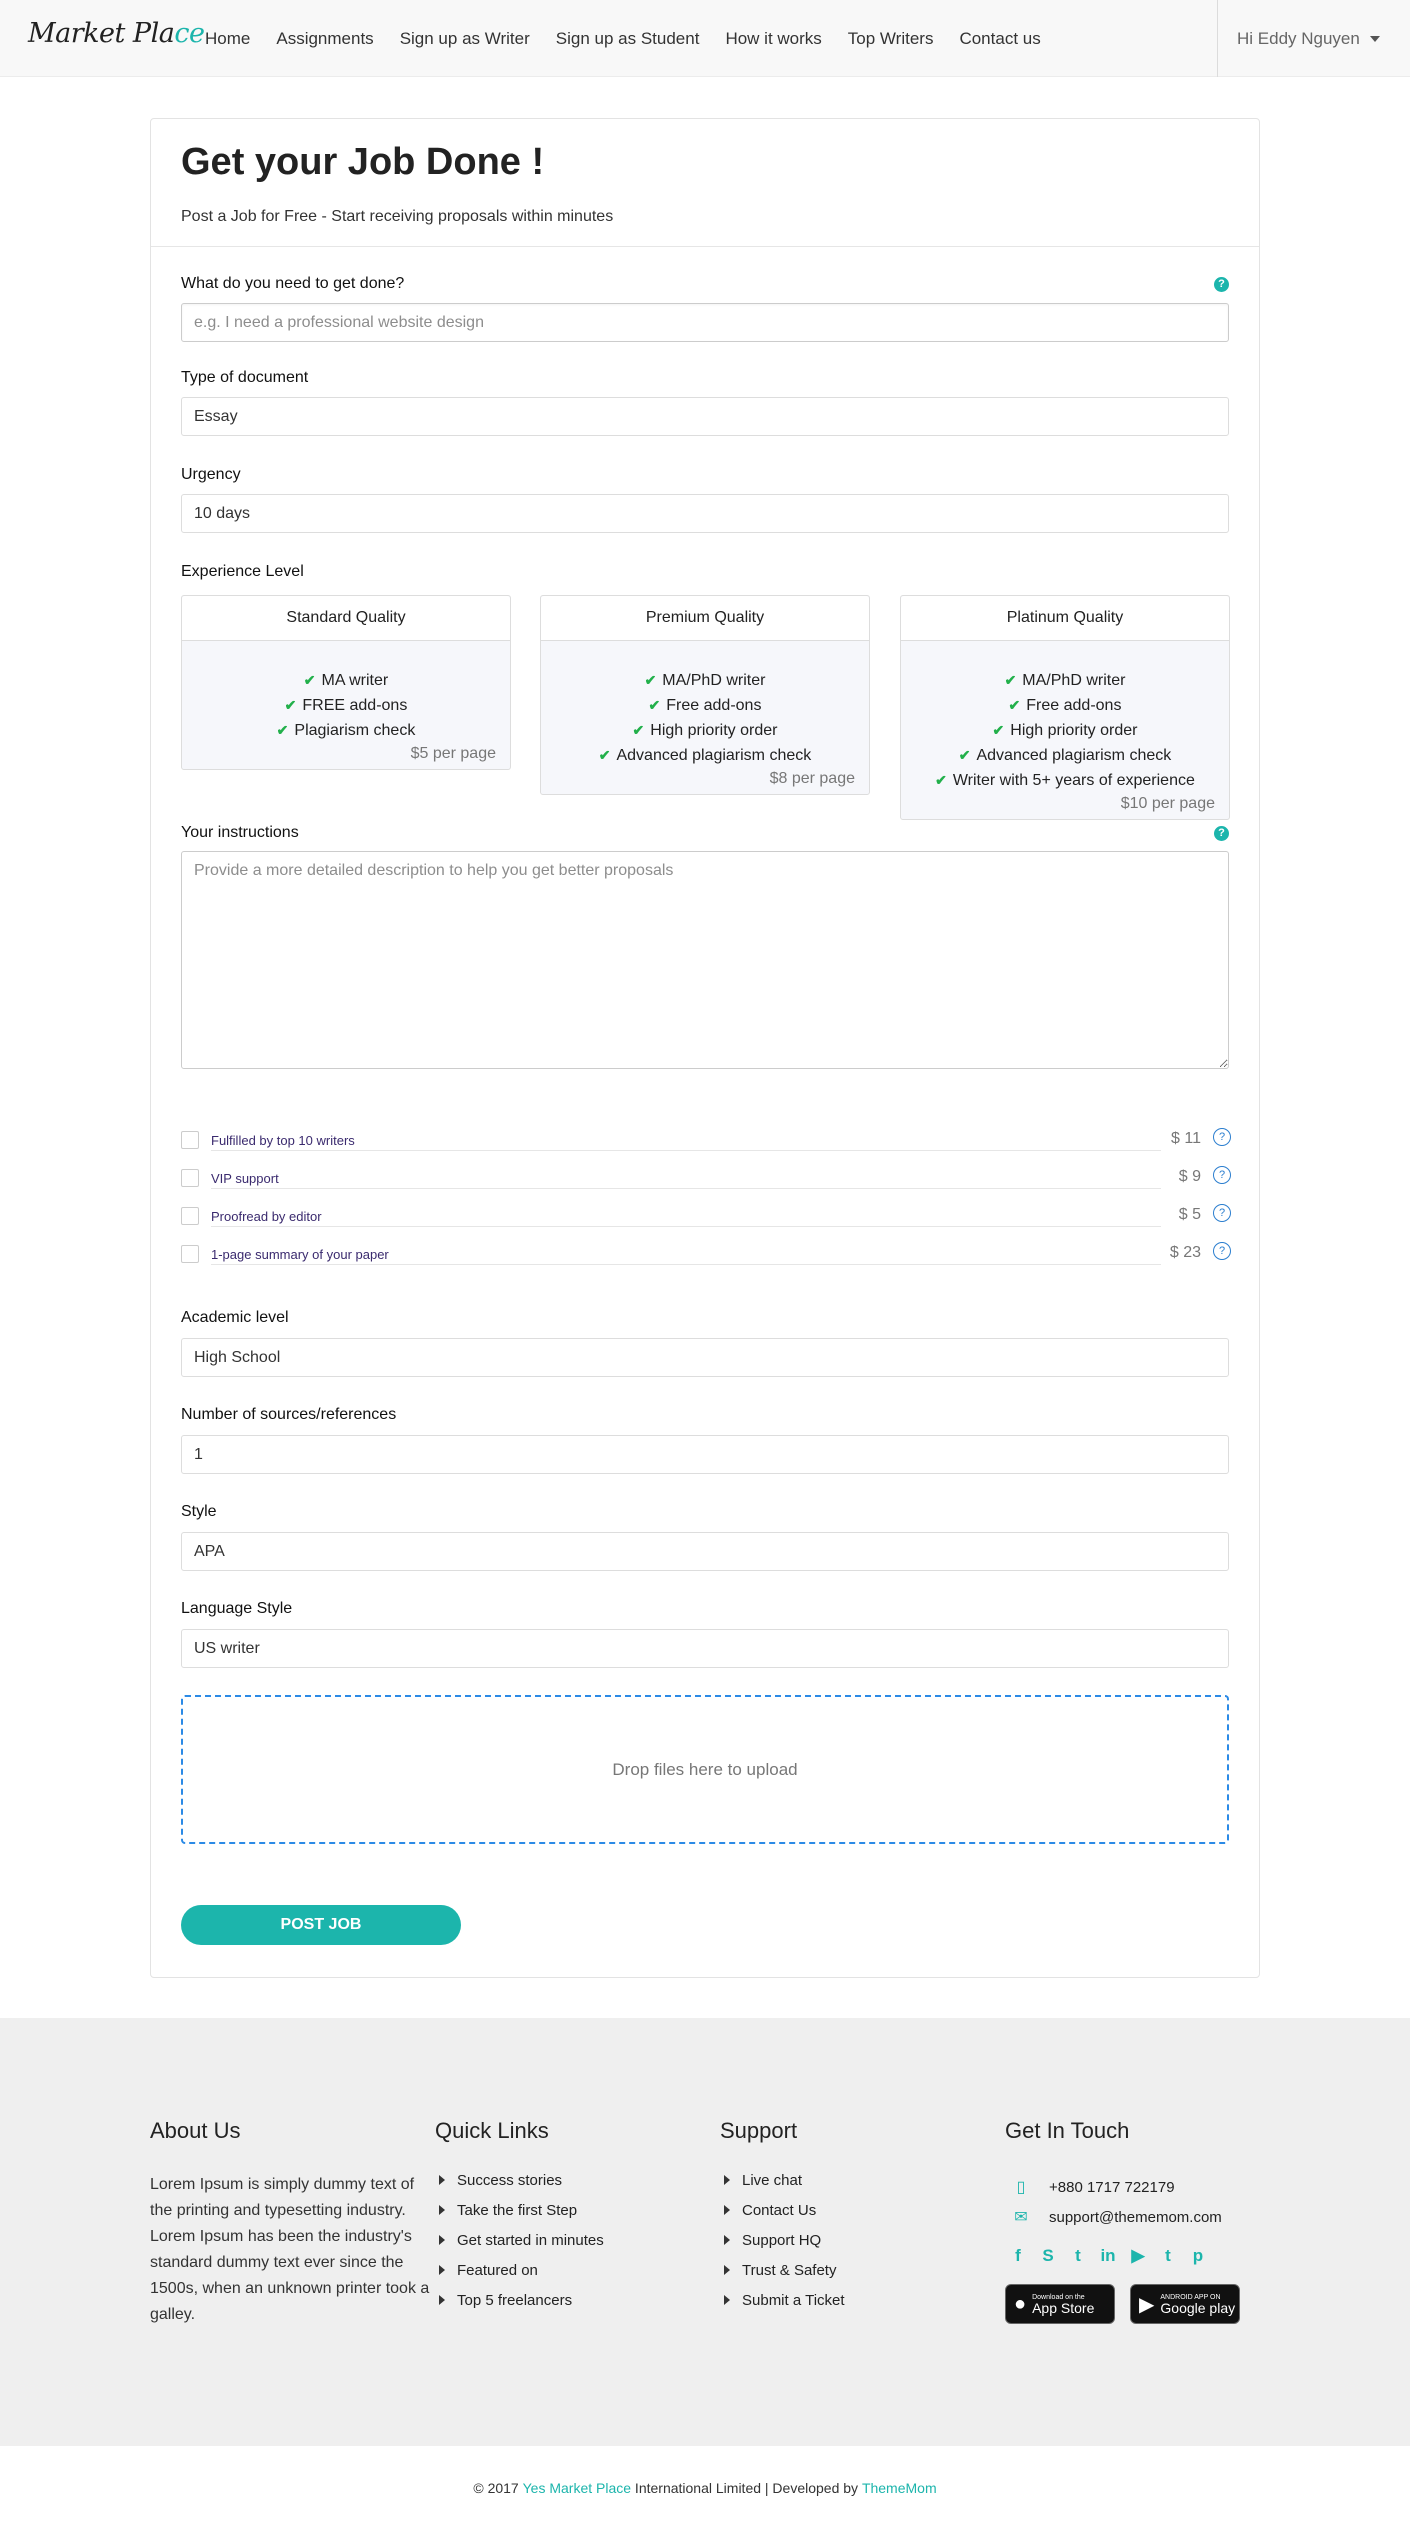 This screenshot has height=2529, width=1410. I want to click on nav-contact: Contact us, so click(999, 39).